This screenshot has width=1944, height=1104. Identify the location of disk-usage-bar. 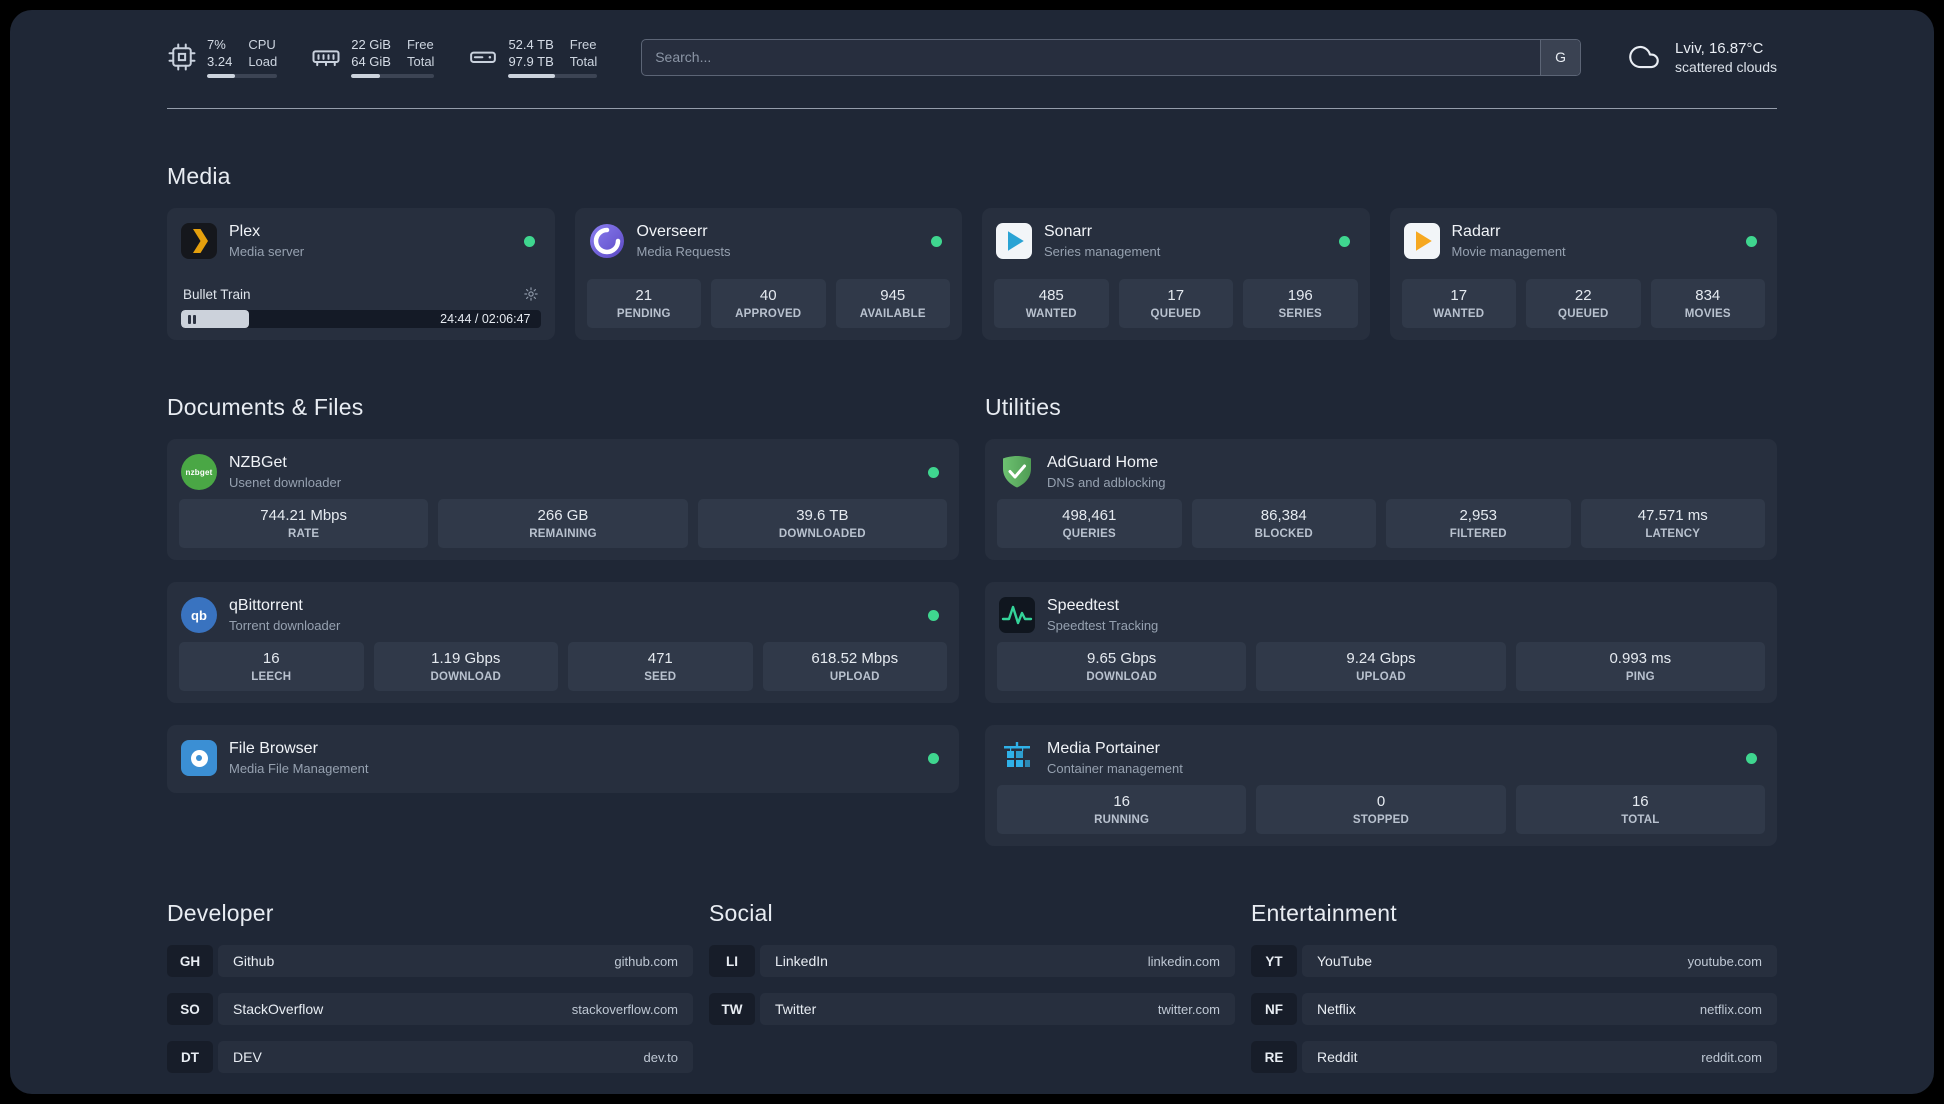
(553, 76).